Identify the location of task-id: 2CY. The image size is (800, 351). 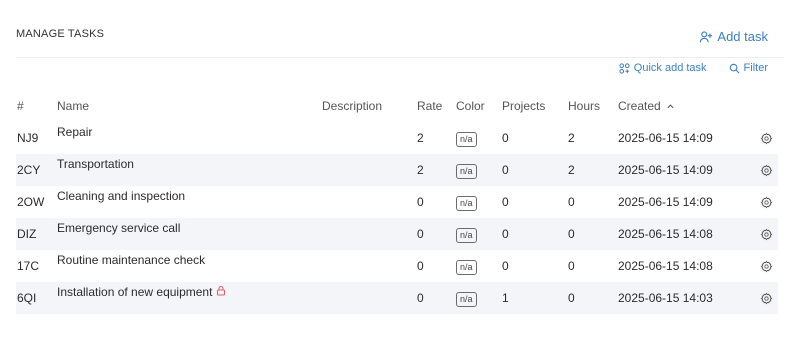
(29, 170).